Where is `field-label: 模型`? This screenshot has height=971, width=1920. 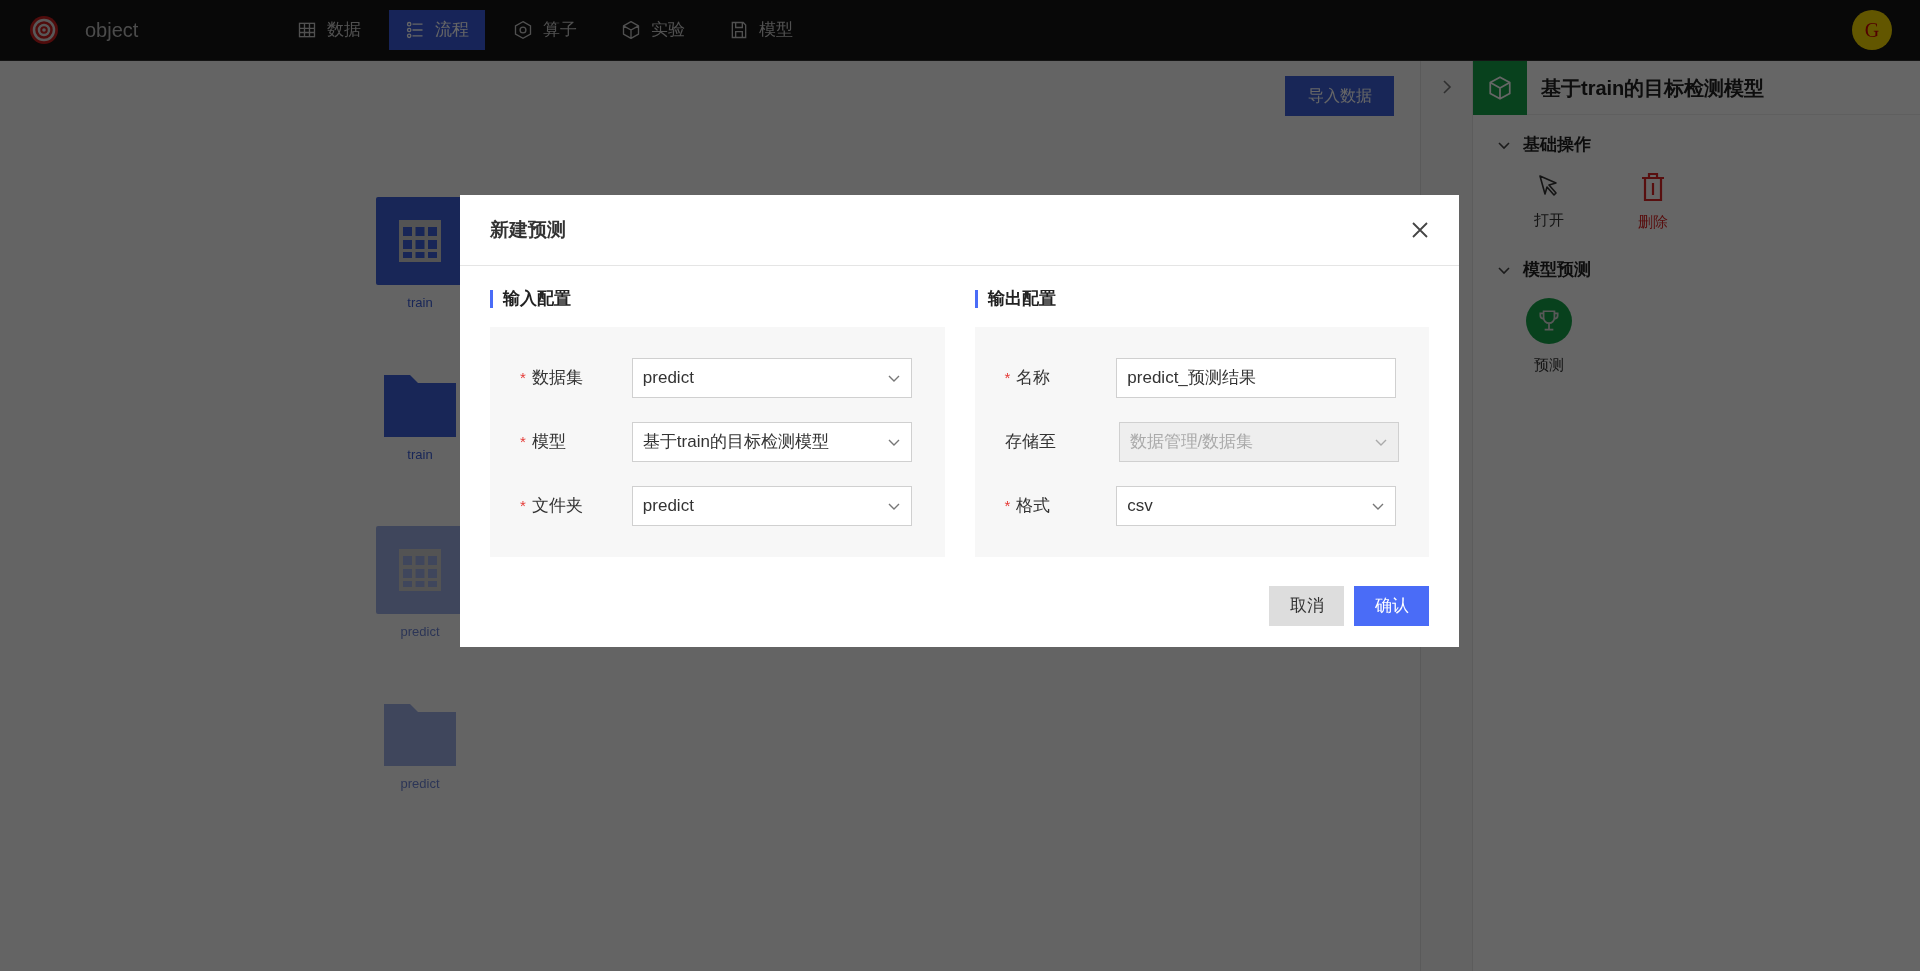 field-label: 模型 is located at coordinates (549, 442).